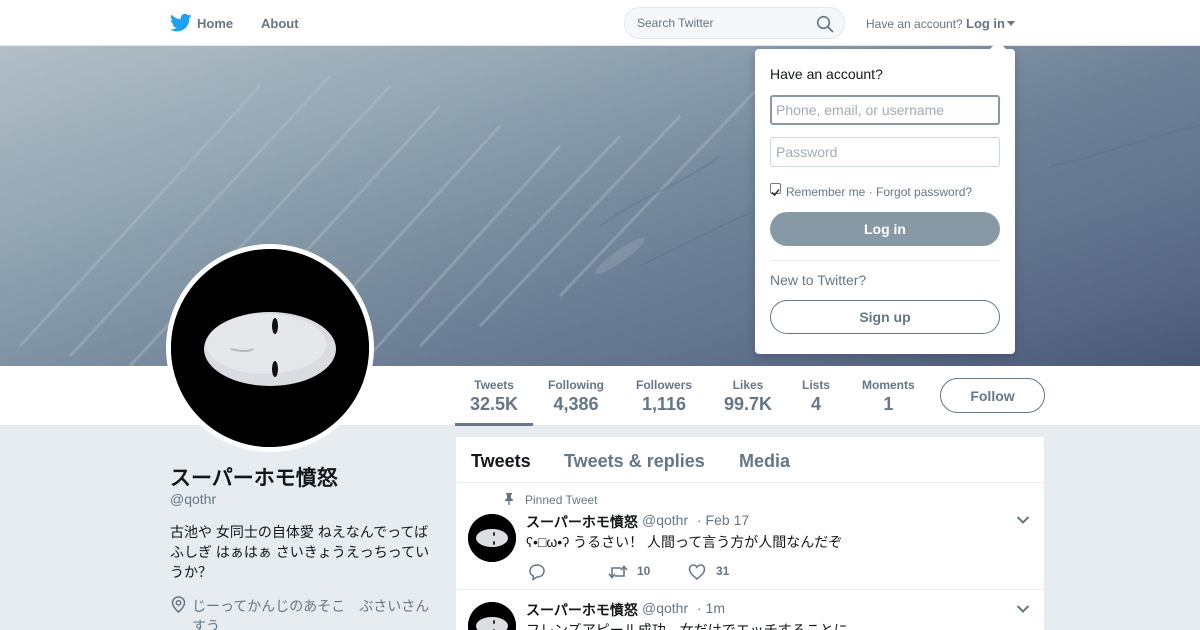 The width and height of the screenshot is (1200, 630). I want to click on tab-tweets: Tweets, so click(501, 461).